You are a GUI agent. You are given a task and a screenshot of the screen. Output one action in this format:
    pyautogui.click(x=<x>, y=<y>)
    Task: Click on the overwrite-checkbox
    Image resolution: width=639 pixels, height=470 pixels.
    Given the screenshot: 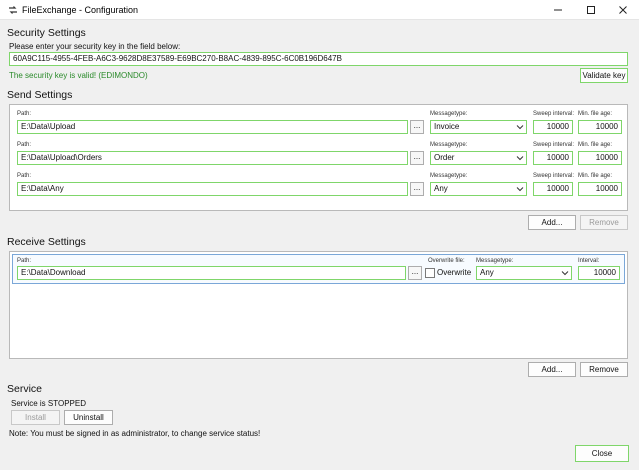 What is the action you would take?
    pyautogui.click(x=430, y=273)
    